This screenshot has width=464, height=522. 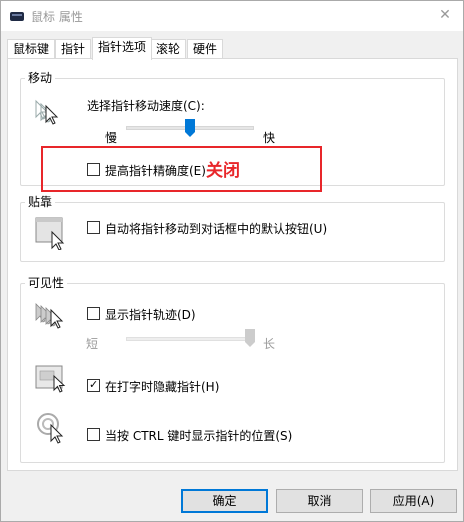 I want to click on pointer-speed-label: 选择指针移动速度(C):, so click(x=146, y=106).